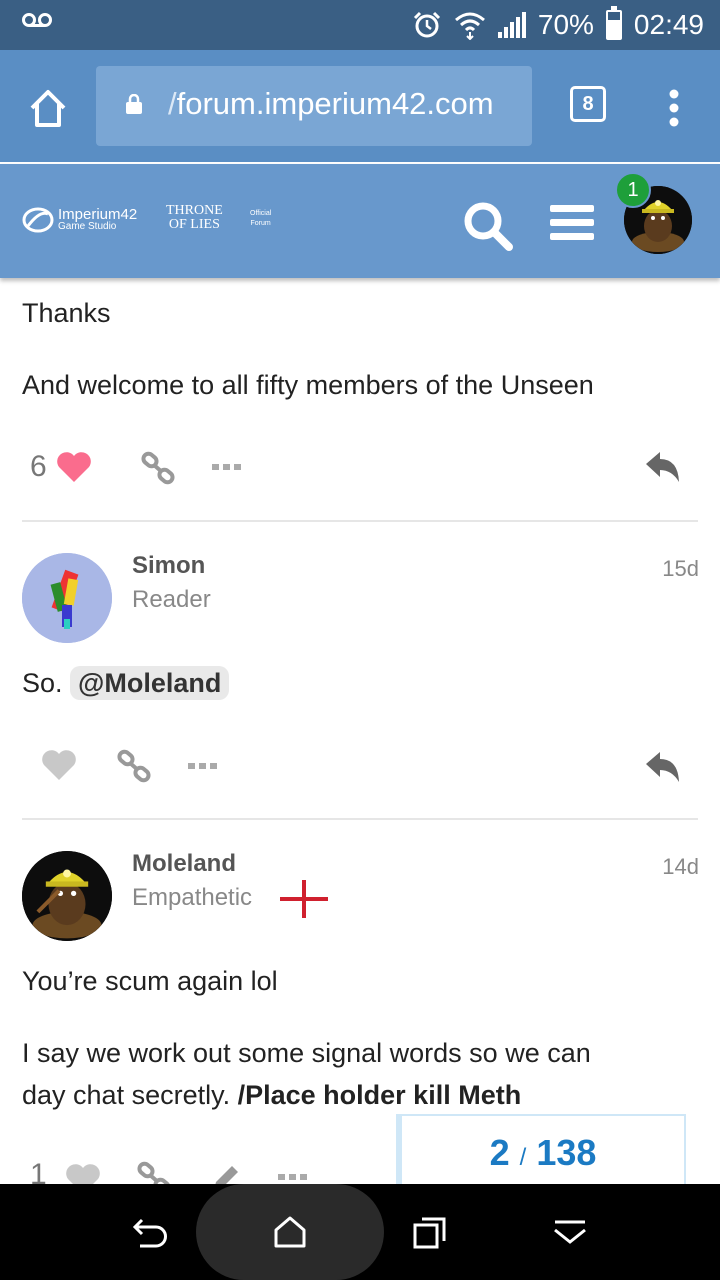 This screenshot has width=720, height=1280. What do you see at coordinates (150, 1233) in the screenshot?
I see `back-icon` at bounding box center [150, 1233].